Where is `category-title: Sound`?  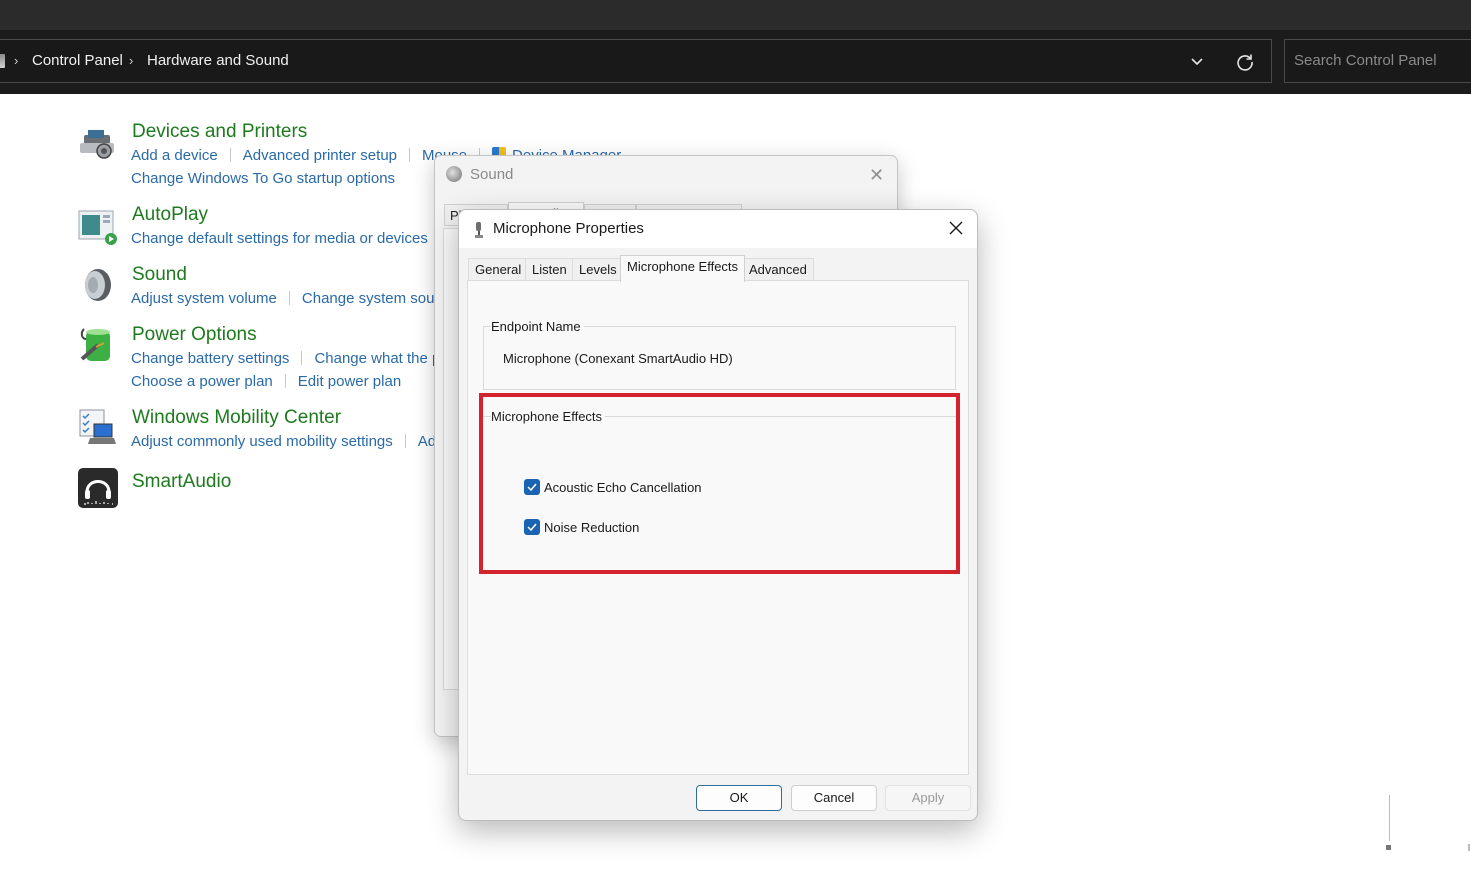 category-title: Sound is located at coordinates (159, 275).